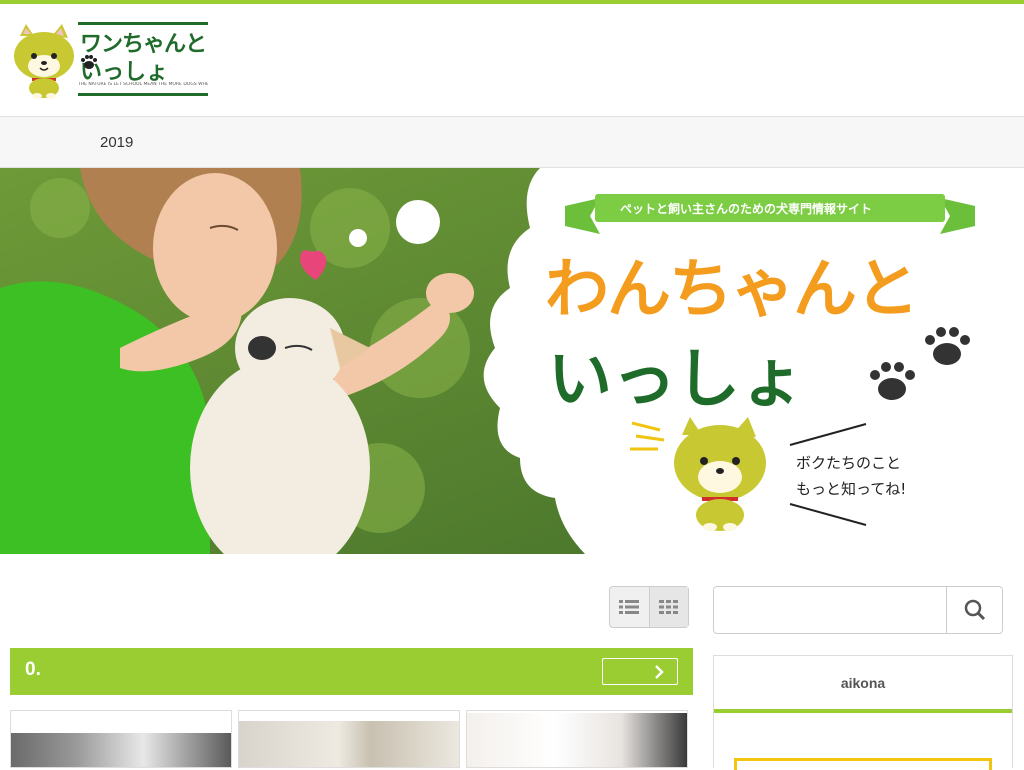 This screenshot has width=1024, height=770. What do you see at coordinates (116, 142) in the screenshot?
I see `nav-item-2019: 2019` at bounding box center [116, 142].